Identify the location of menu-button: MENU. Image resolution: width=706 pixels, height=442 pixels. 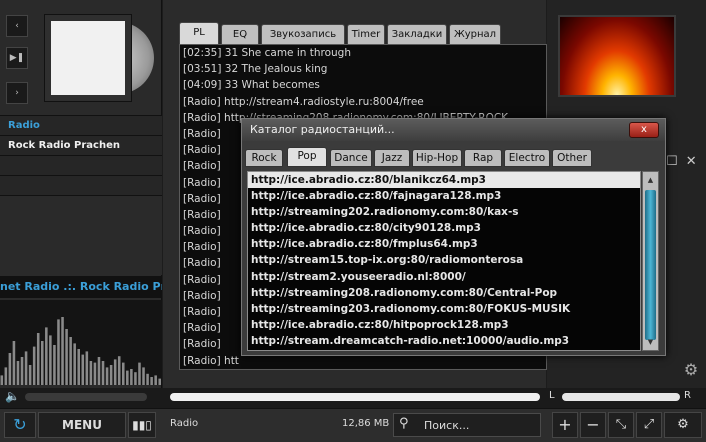
(82, 425).